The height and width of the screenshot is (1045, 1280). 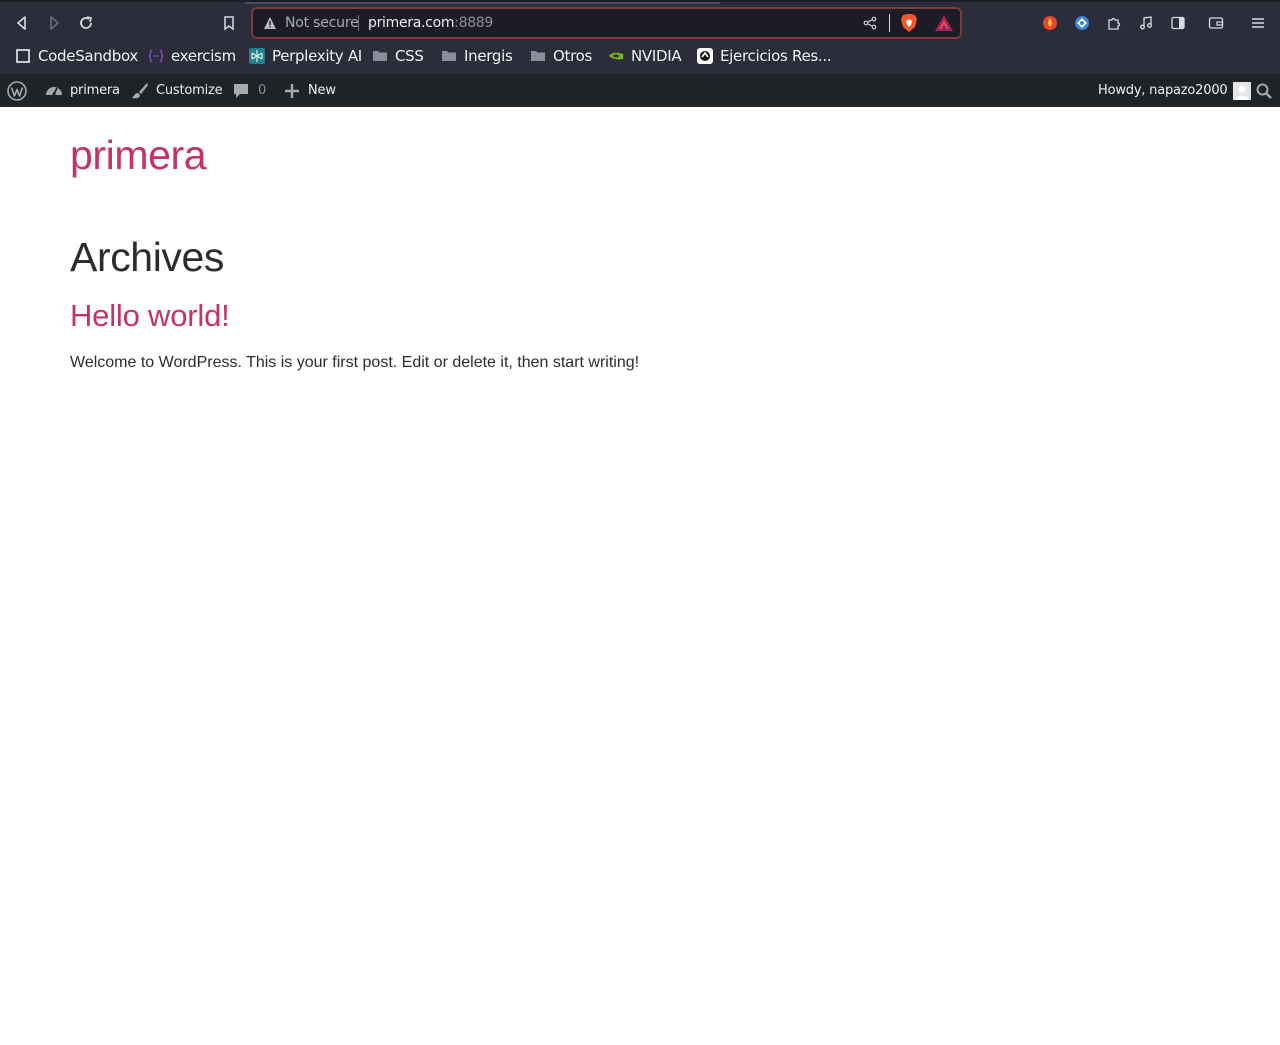 I want to click on comment-bubble-icon, so click(x=241, y=90).